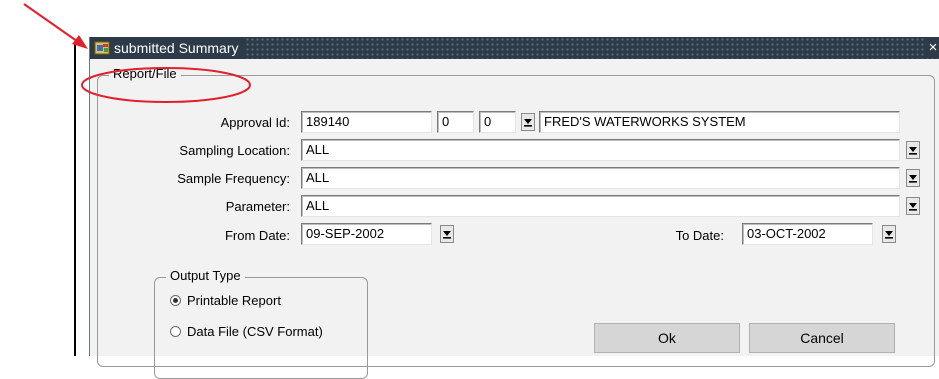  What do you see at coordinates (137, 53) in the screenshot?
I see `red-annotation` at bounding box center [137, 53].